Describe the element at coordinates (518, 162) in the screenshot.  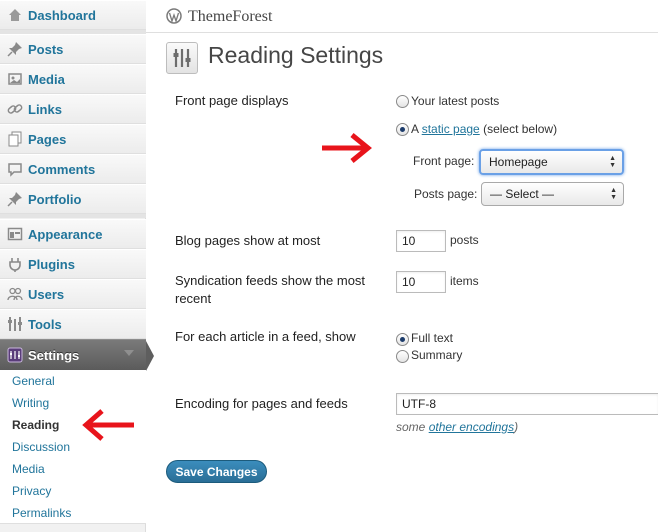
I see `front-page-select-value: Homepage` at that location.